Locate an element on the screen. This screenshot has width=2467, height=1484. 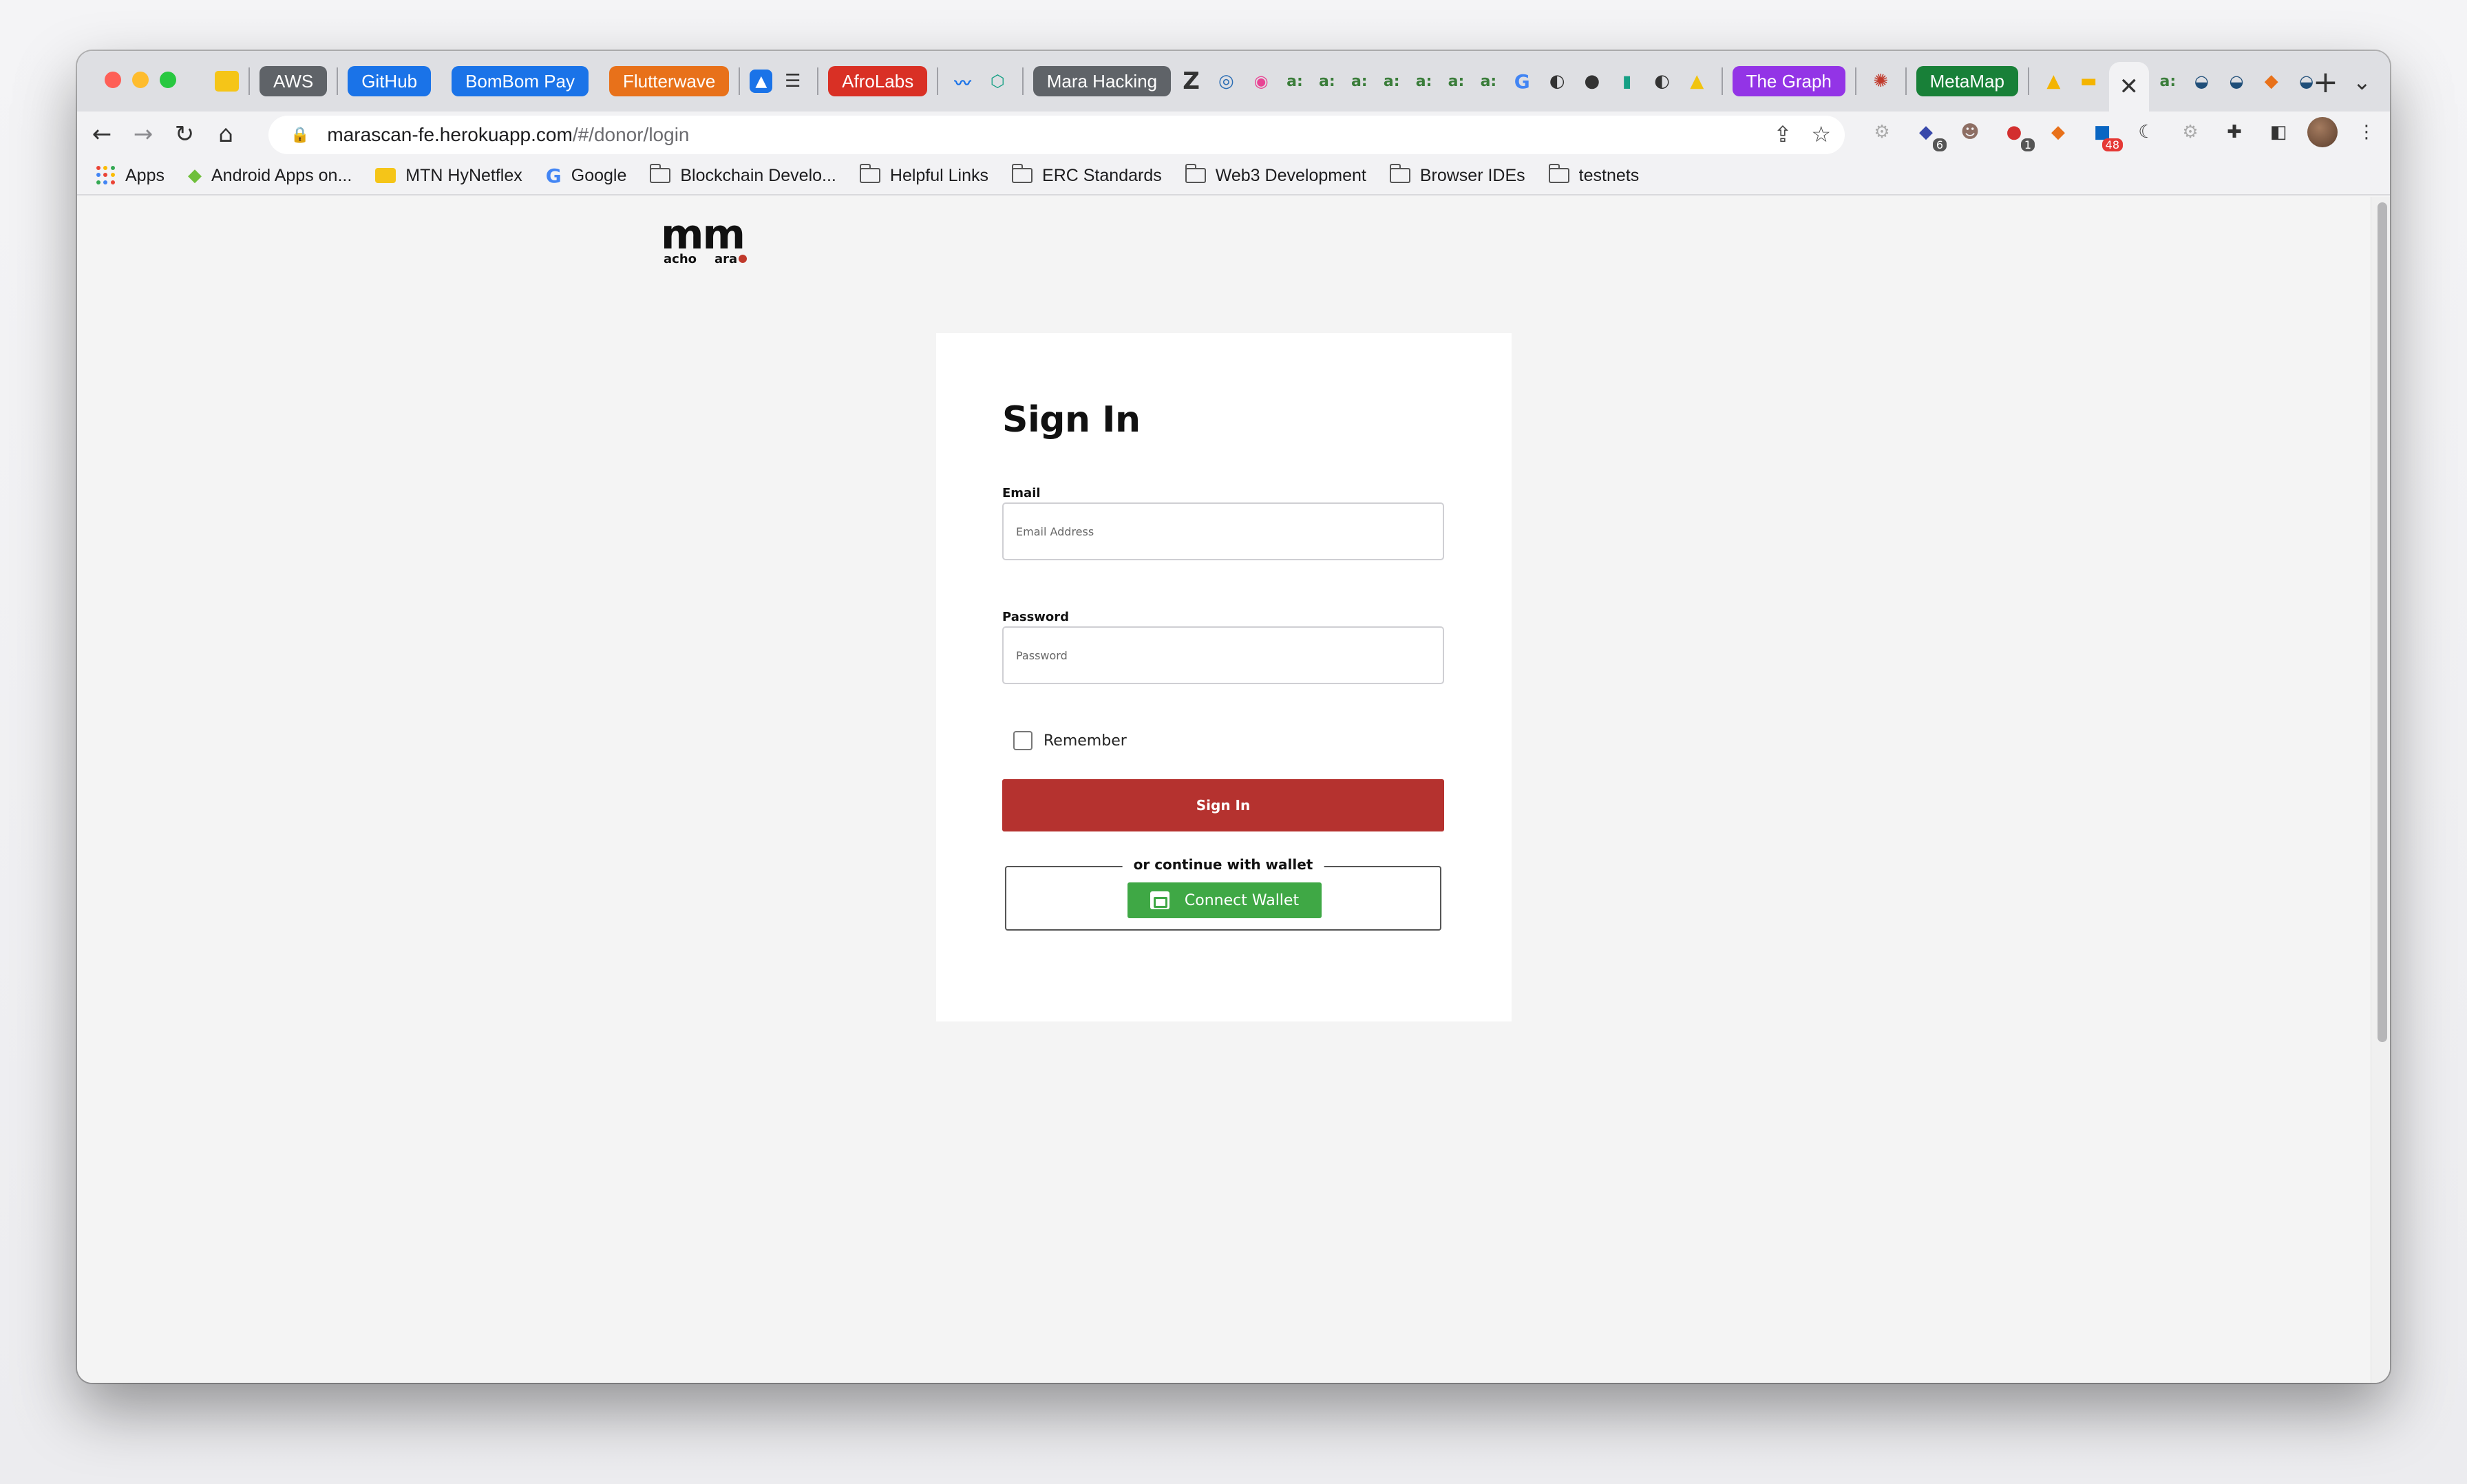
extension-linkedin-icon: ■ 48 is located at coordinates (2105, 134).